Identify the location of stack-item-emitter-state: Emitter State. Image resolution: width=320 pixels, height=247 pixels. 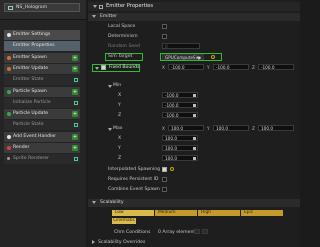
(42, 80).